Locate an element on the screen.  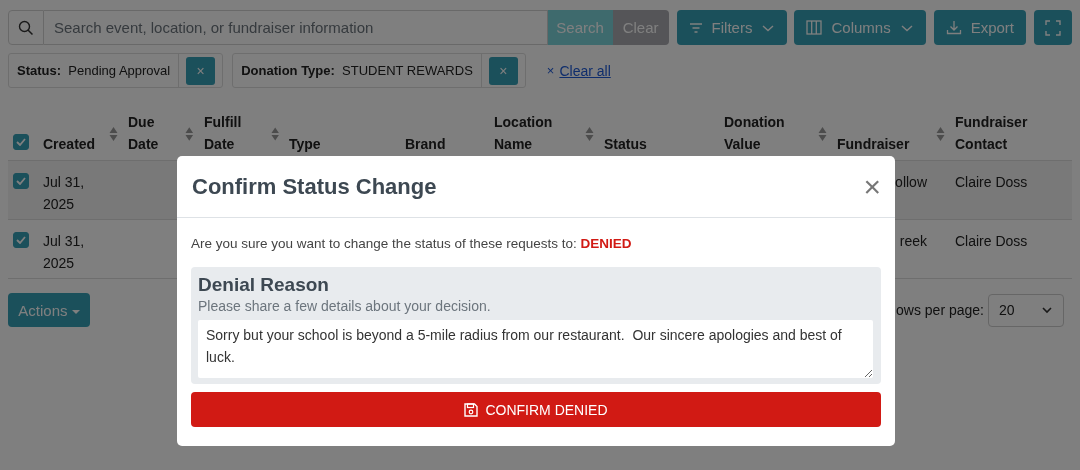
column-header: Location Name is located at coordinates (534, 135).